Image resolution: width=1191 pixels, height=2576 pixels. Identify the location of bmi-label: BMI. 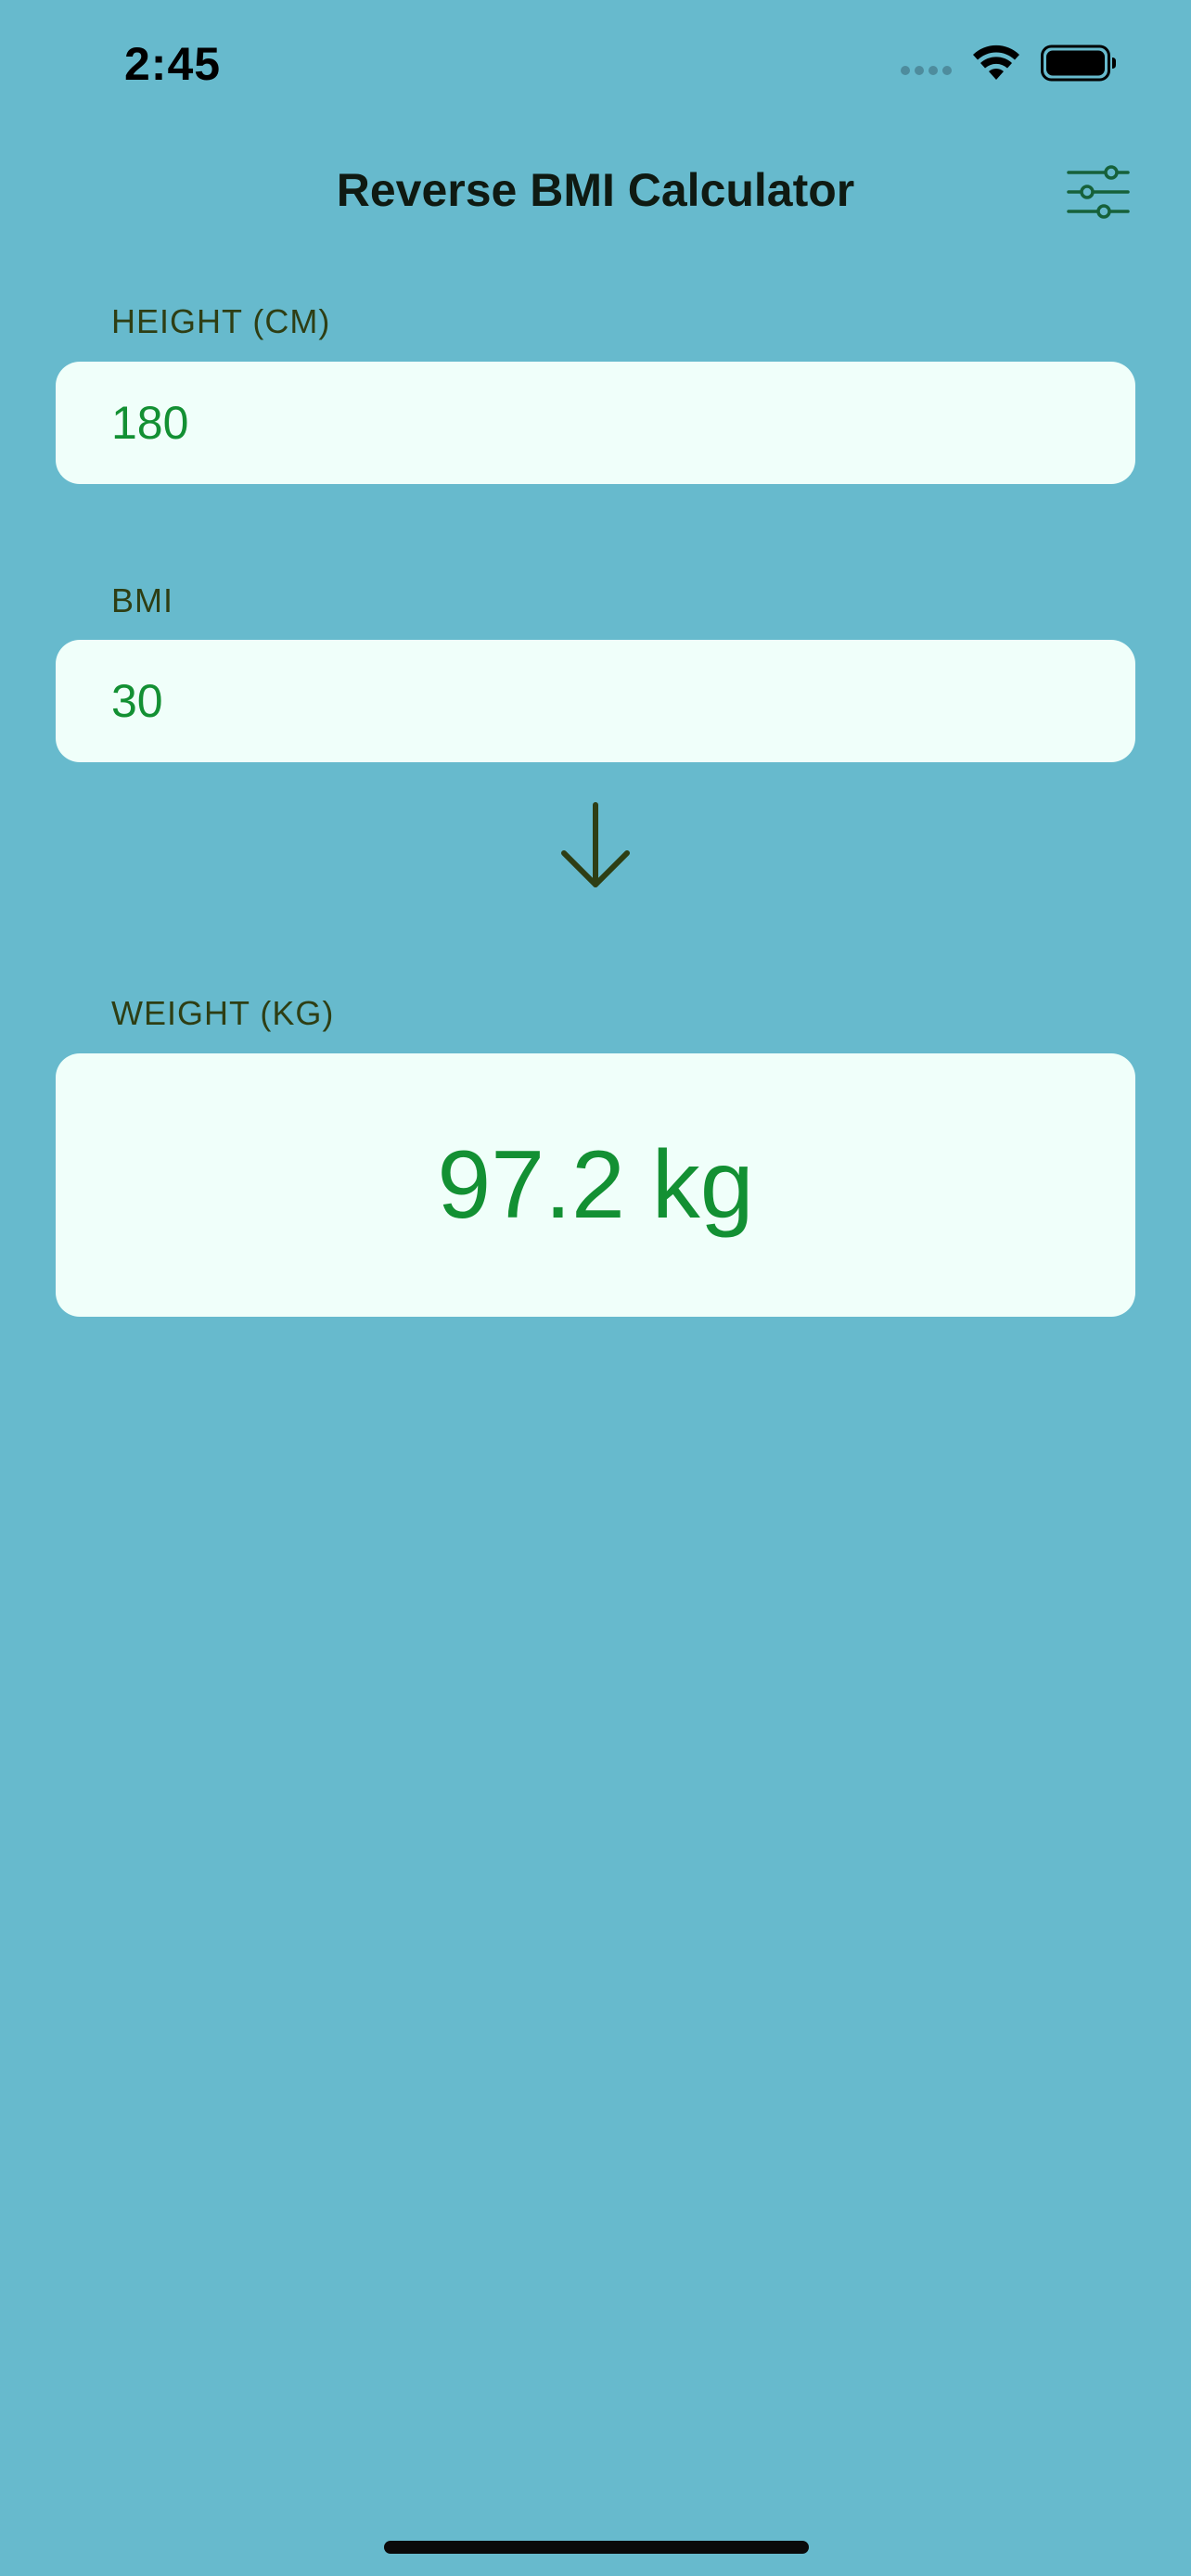
(142, 600).